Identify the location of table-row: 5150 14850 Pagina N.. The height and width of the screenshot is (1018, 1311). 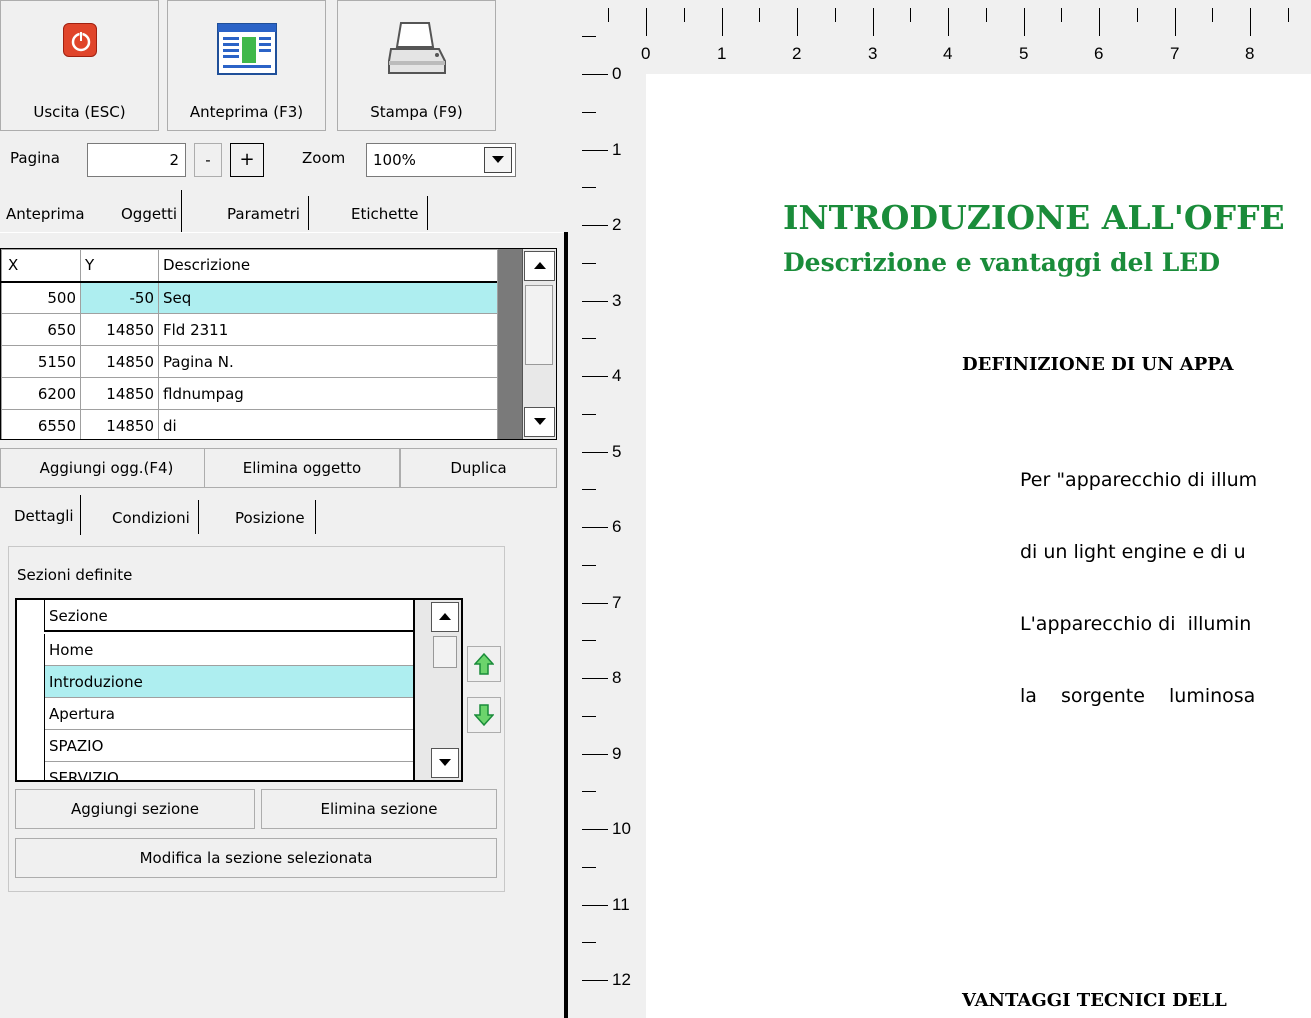
(249, 361).